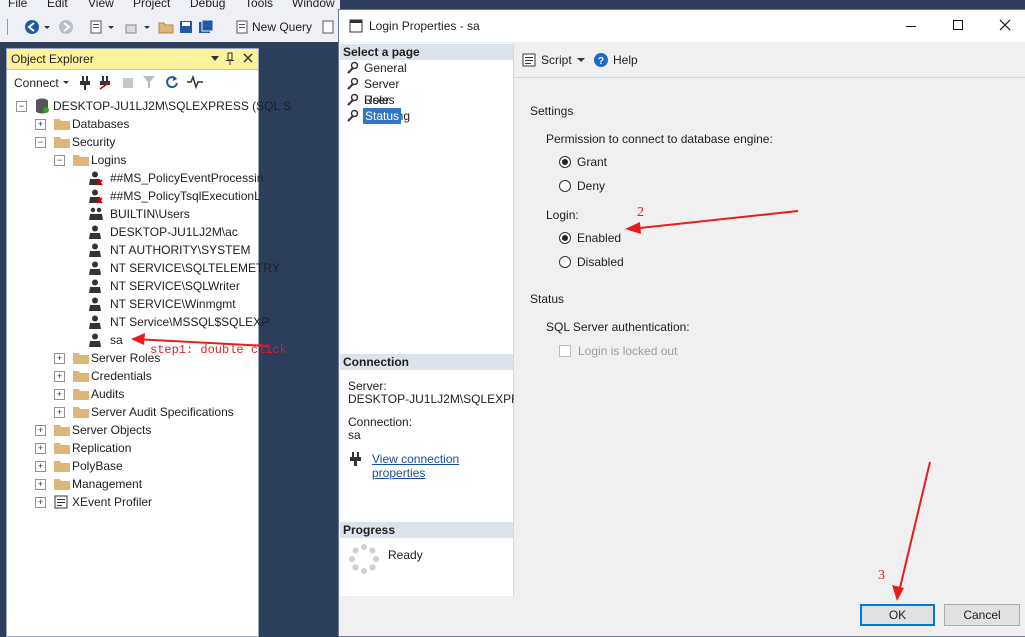 The image size is (1025, 637). I want to click on connection-header: Connection, so click(426, 362).